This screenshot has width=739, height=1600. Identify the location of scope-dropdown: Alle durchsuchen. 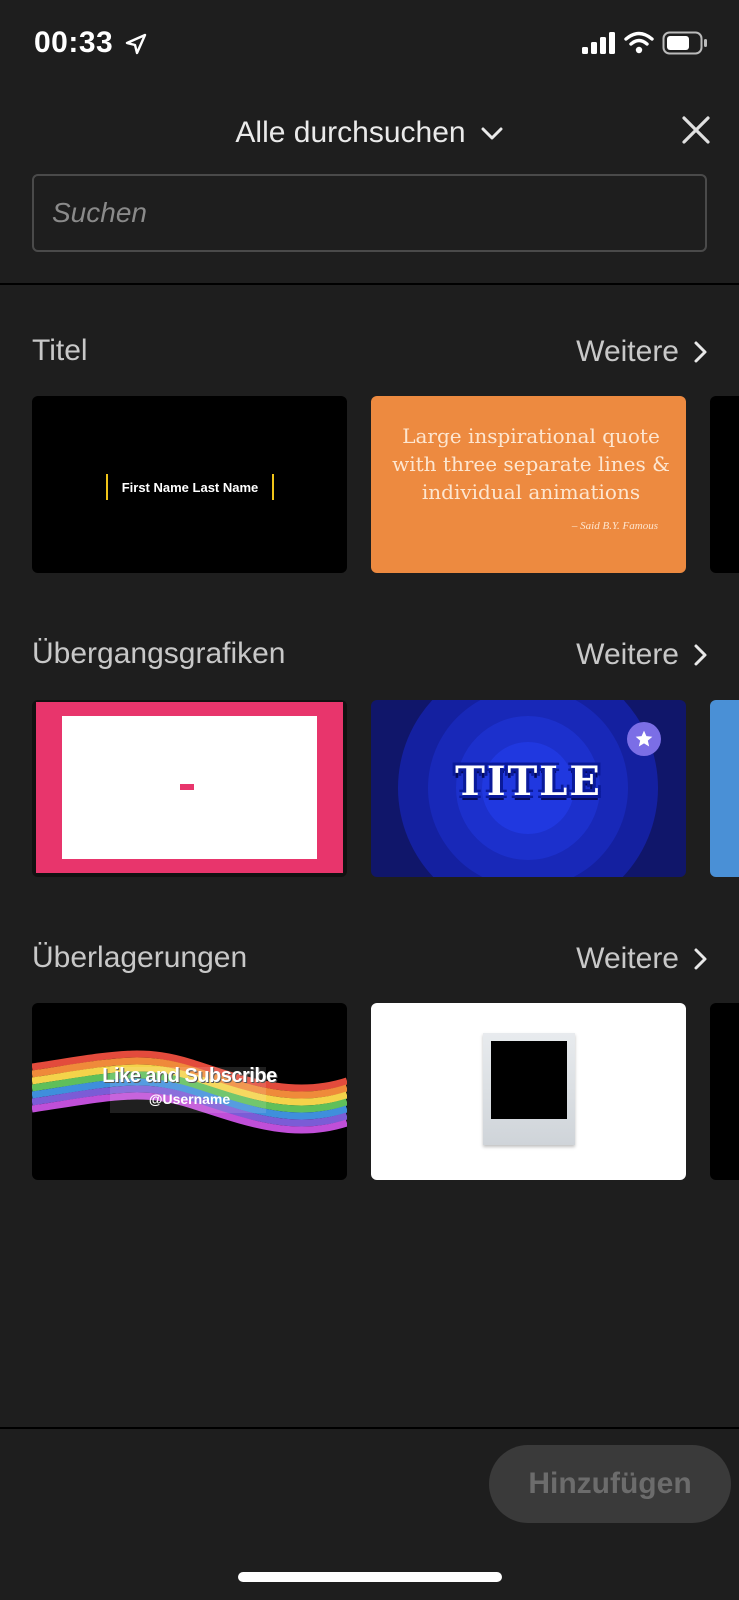
(369, 133).